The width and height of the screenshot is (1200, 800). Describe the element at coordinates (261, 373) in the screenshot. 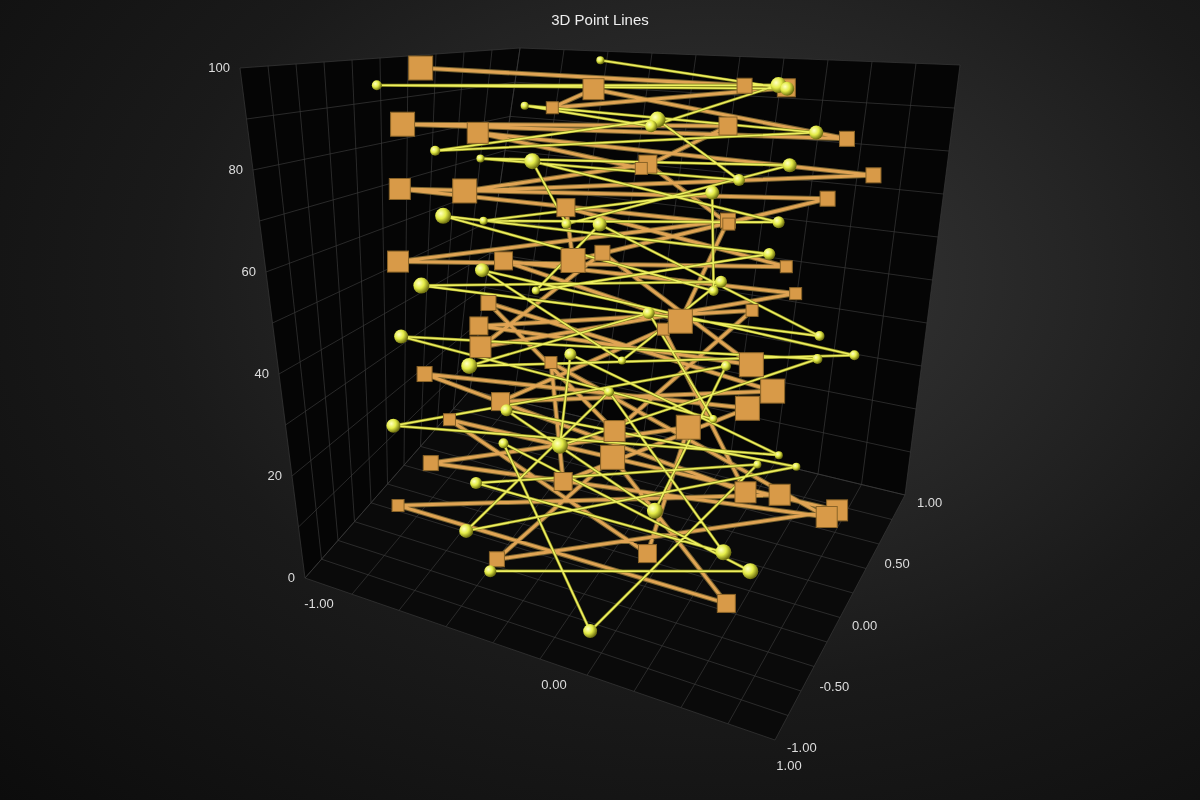

I see `y-axis-label: 40` at that location.